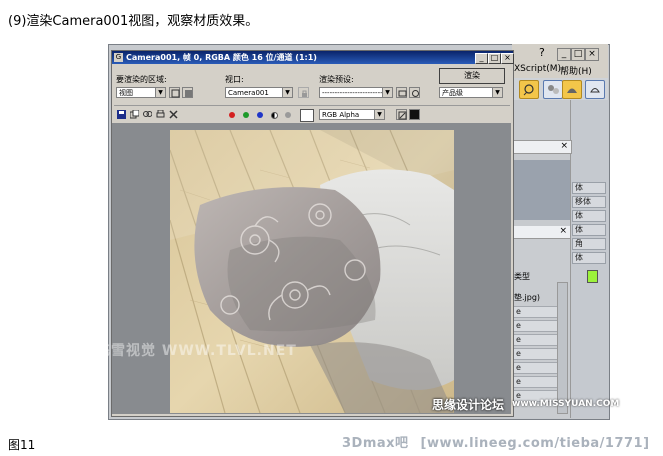 The height and width of the screenshot is (456, 663). What do you see at coordinates (527, 297) in the screenshot?
I see `material-map-label: 垫.jpg)` at bounding box center [527, 297].